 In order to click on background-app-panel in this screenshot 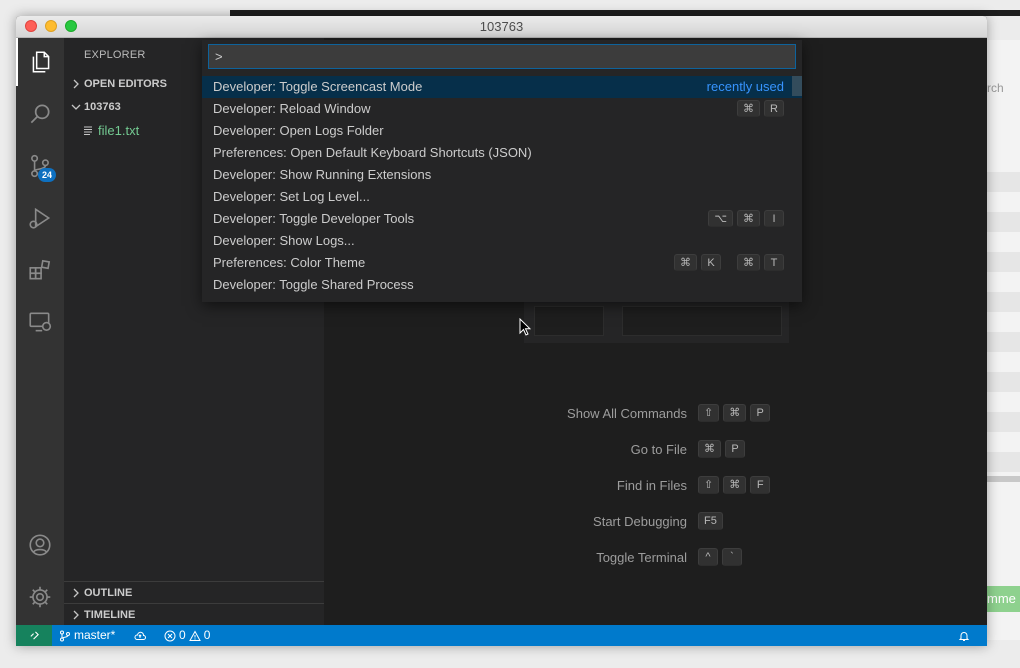, I will do `click(1003, 340)`.